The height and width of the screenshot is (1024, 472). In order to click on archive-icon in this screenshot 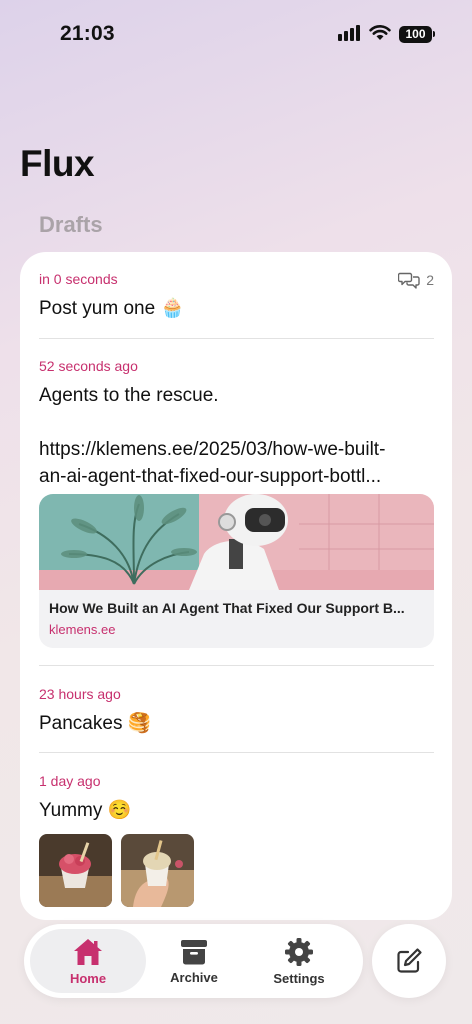, I will do `click(194, 951)`.